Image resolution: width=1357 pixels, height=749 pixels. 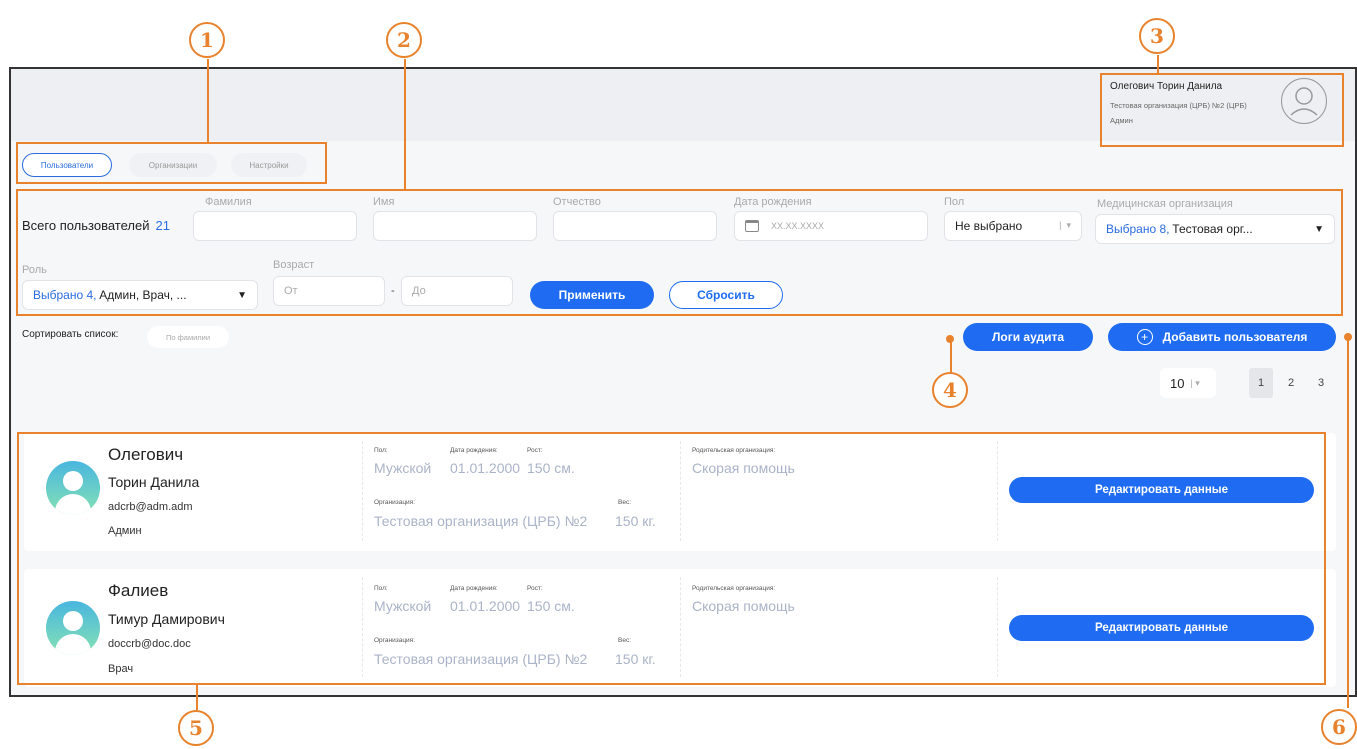 I want to click on user-first-name: Тимур Дамирович, so click(x=166, y=619).